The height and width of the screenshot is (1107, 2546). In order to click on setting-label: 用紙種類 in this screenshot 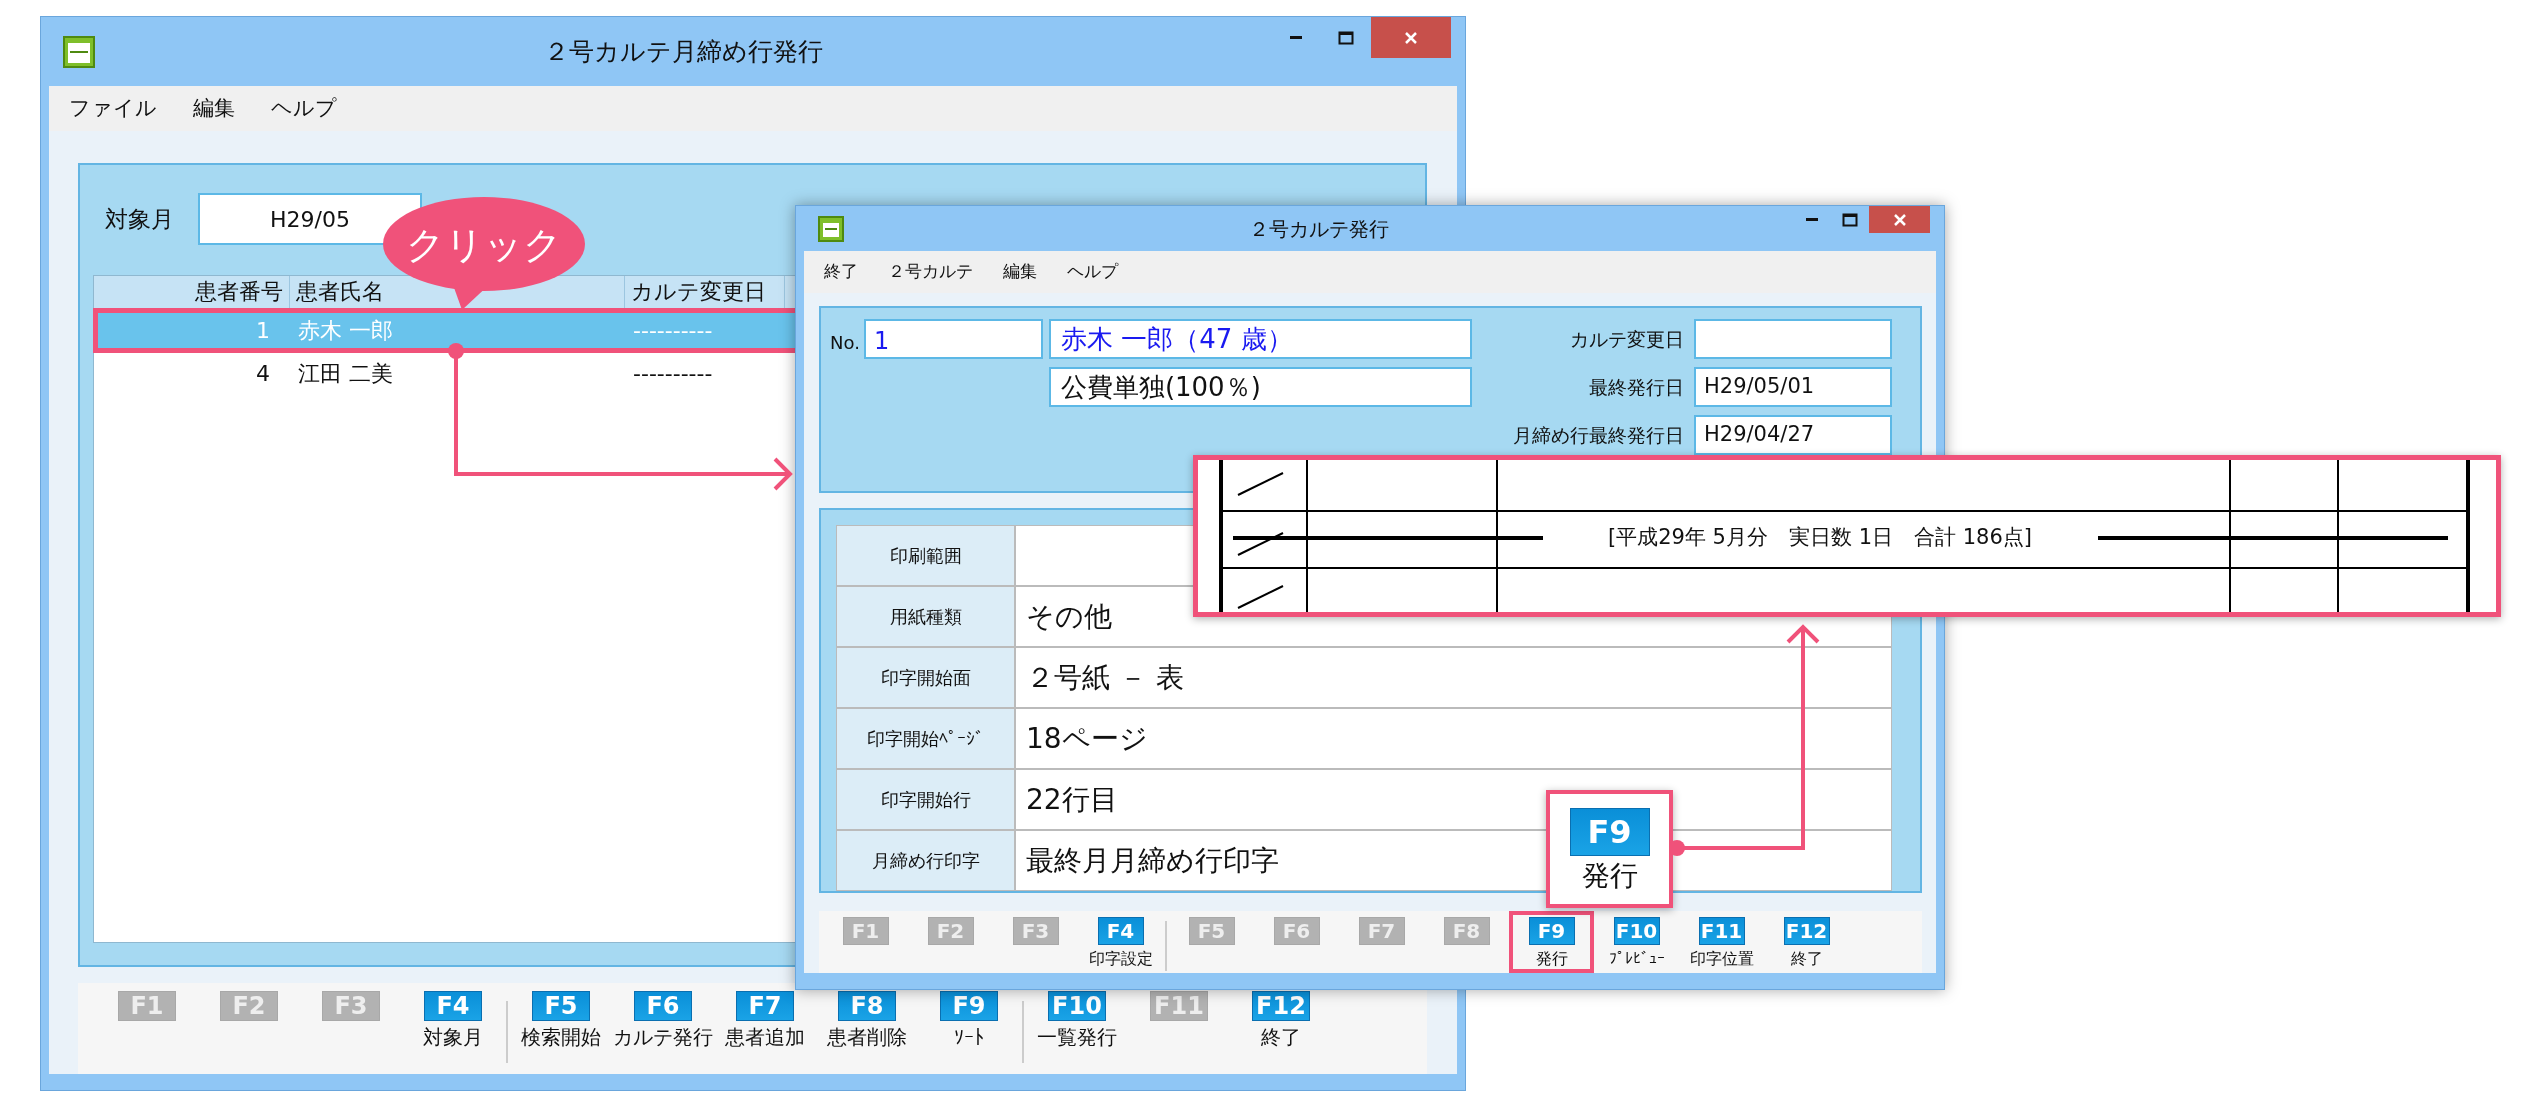, I will do `click(925, 616)`.